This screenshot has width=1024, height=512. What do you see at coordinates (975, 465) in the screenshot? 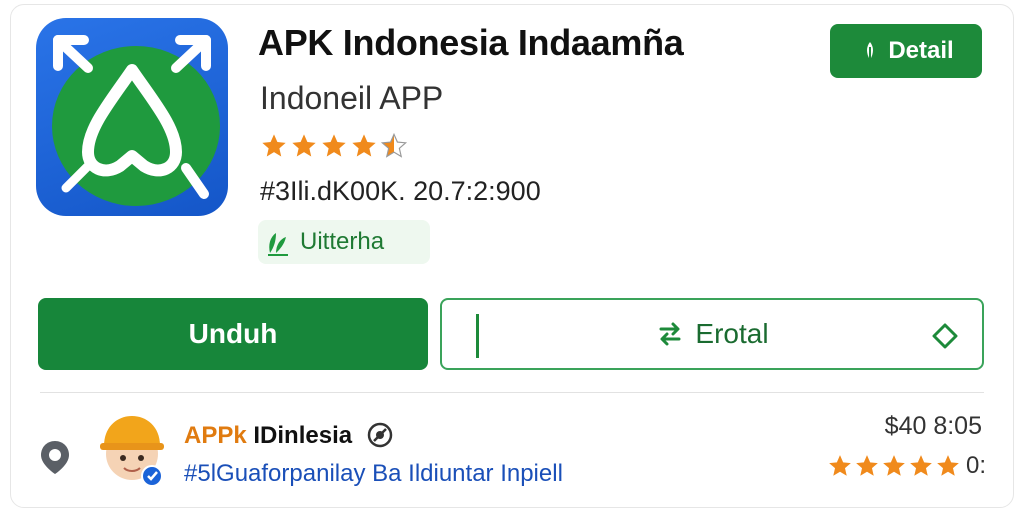
I see `developer-rating-value: 0:` at bounding box center [975, 465].